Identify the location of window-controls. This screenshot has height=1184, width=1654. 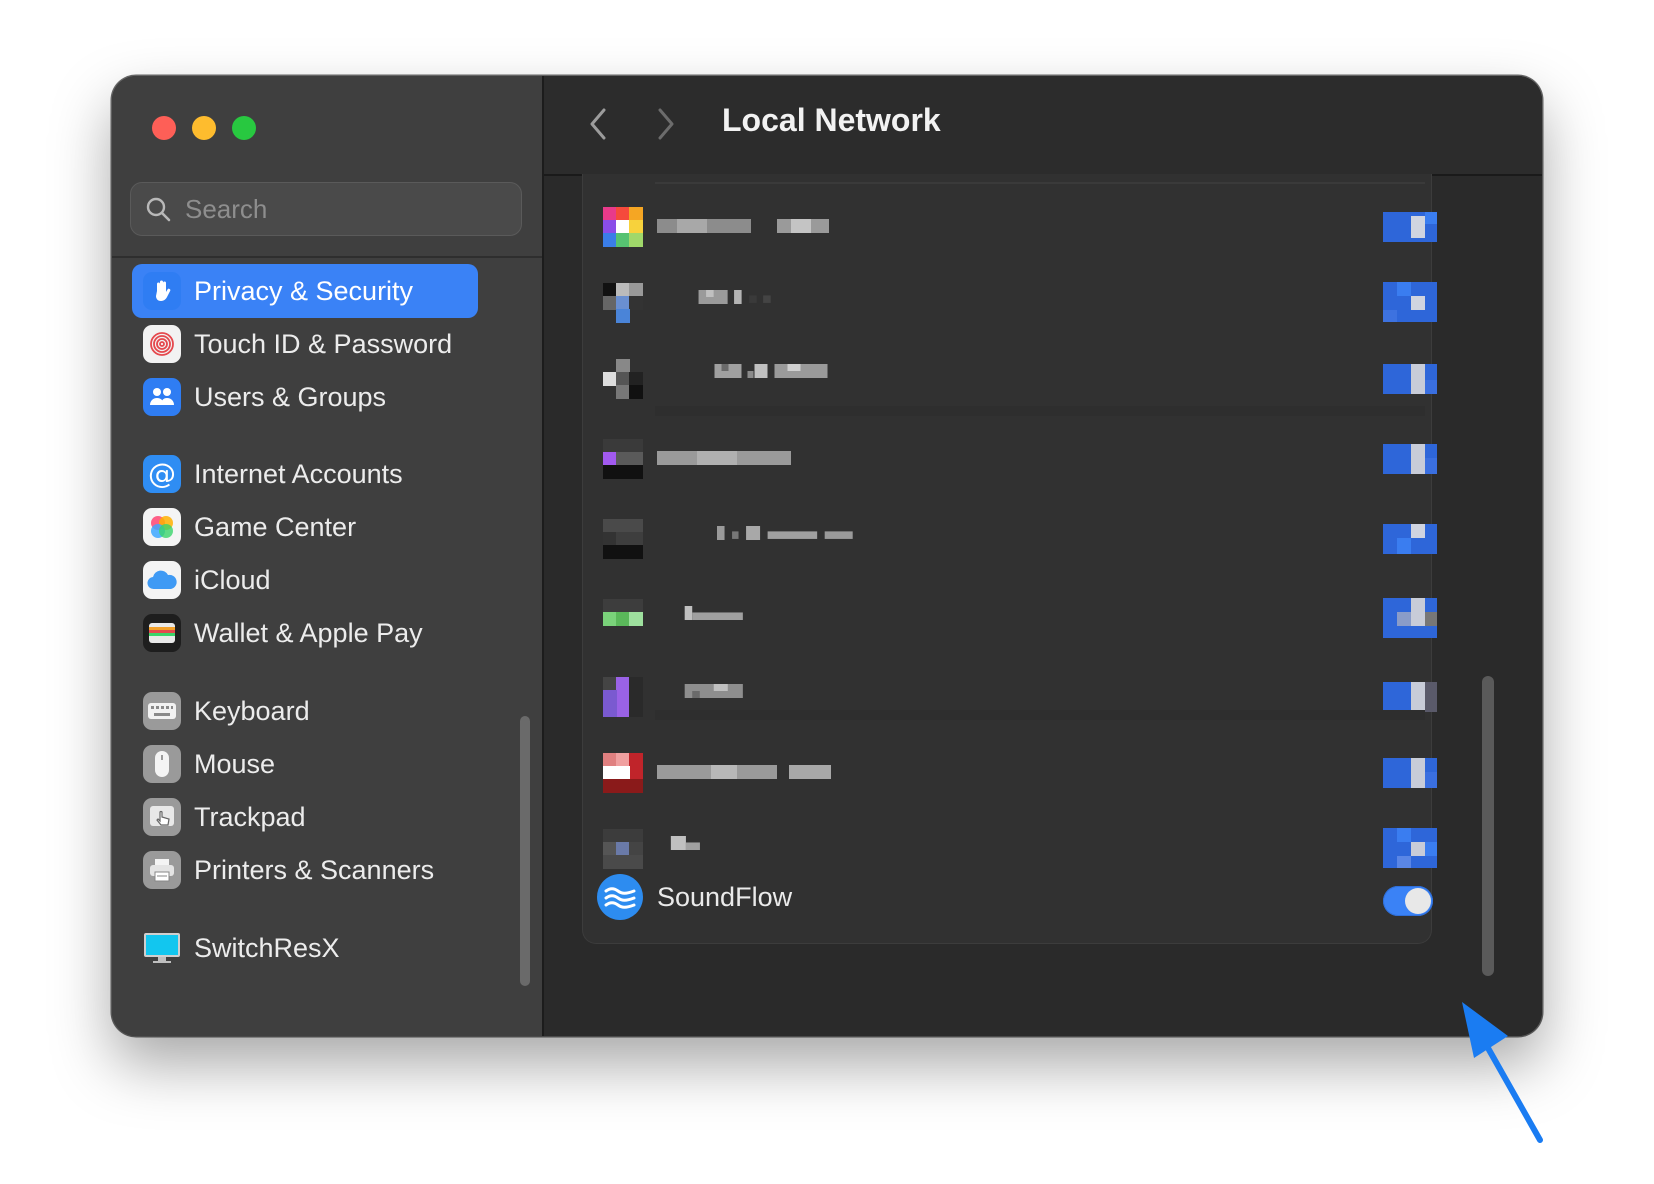
(204, 128).